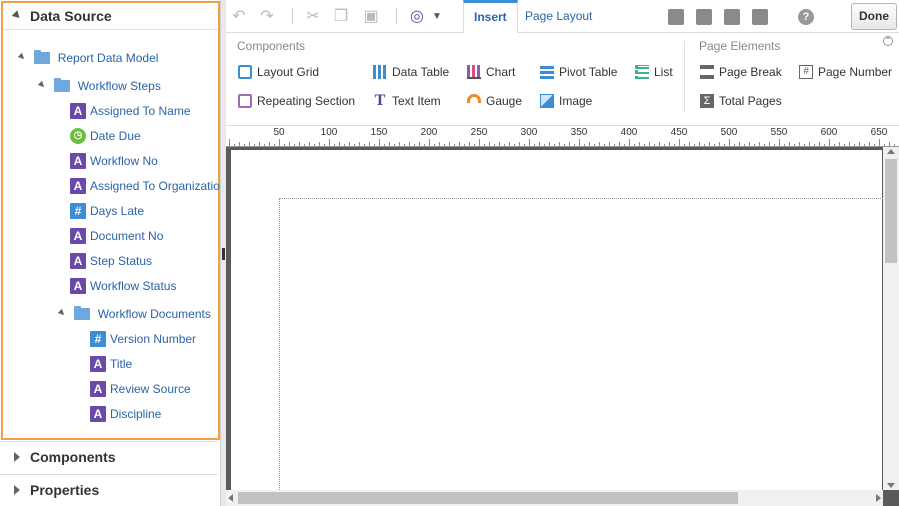 The width and height of the screenshot is (899, 506). What do you see at coordinates (891, 318) in the screenshot?
I see `vertical-scrollbar` at bounding box center [891, 318].